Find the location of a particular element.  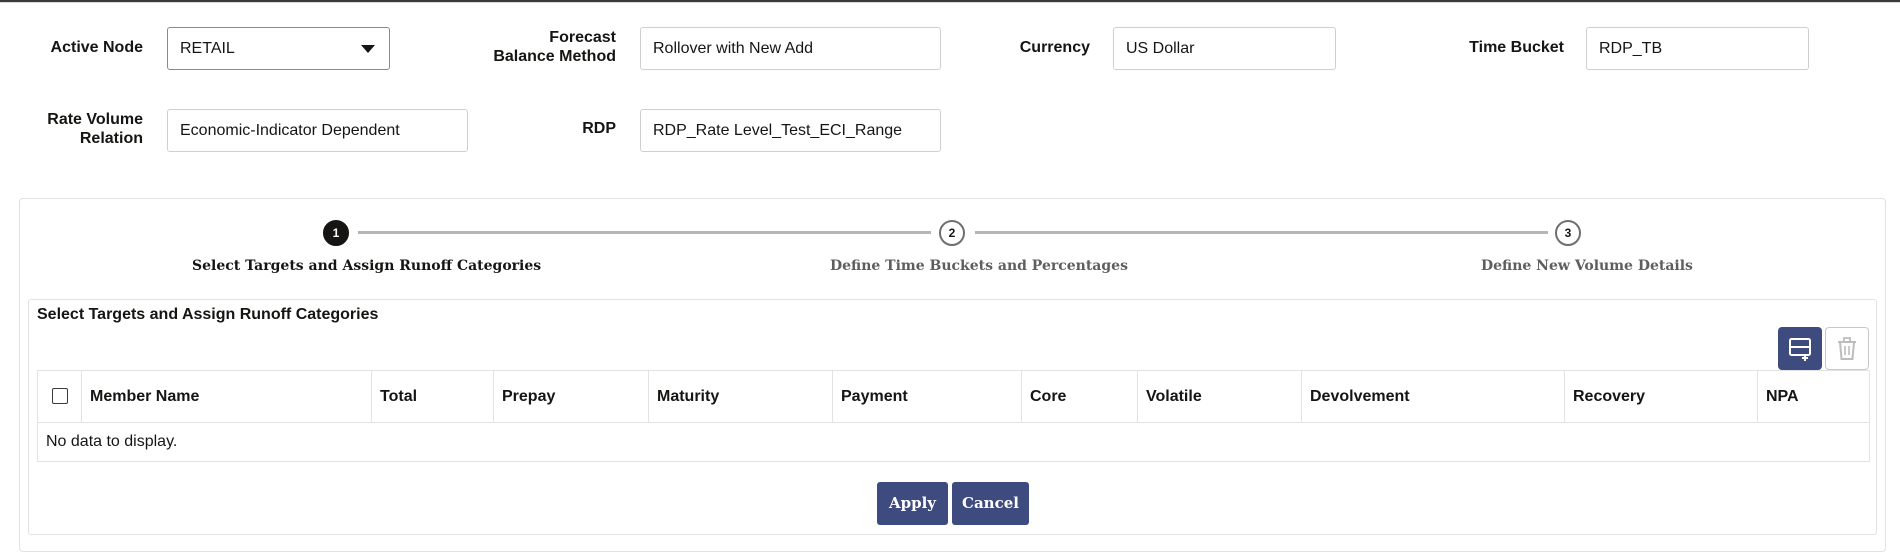

forecast-balance-method-value: Rollover with New Add is located at coordinates (733, 48).